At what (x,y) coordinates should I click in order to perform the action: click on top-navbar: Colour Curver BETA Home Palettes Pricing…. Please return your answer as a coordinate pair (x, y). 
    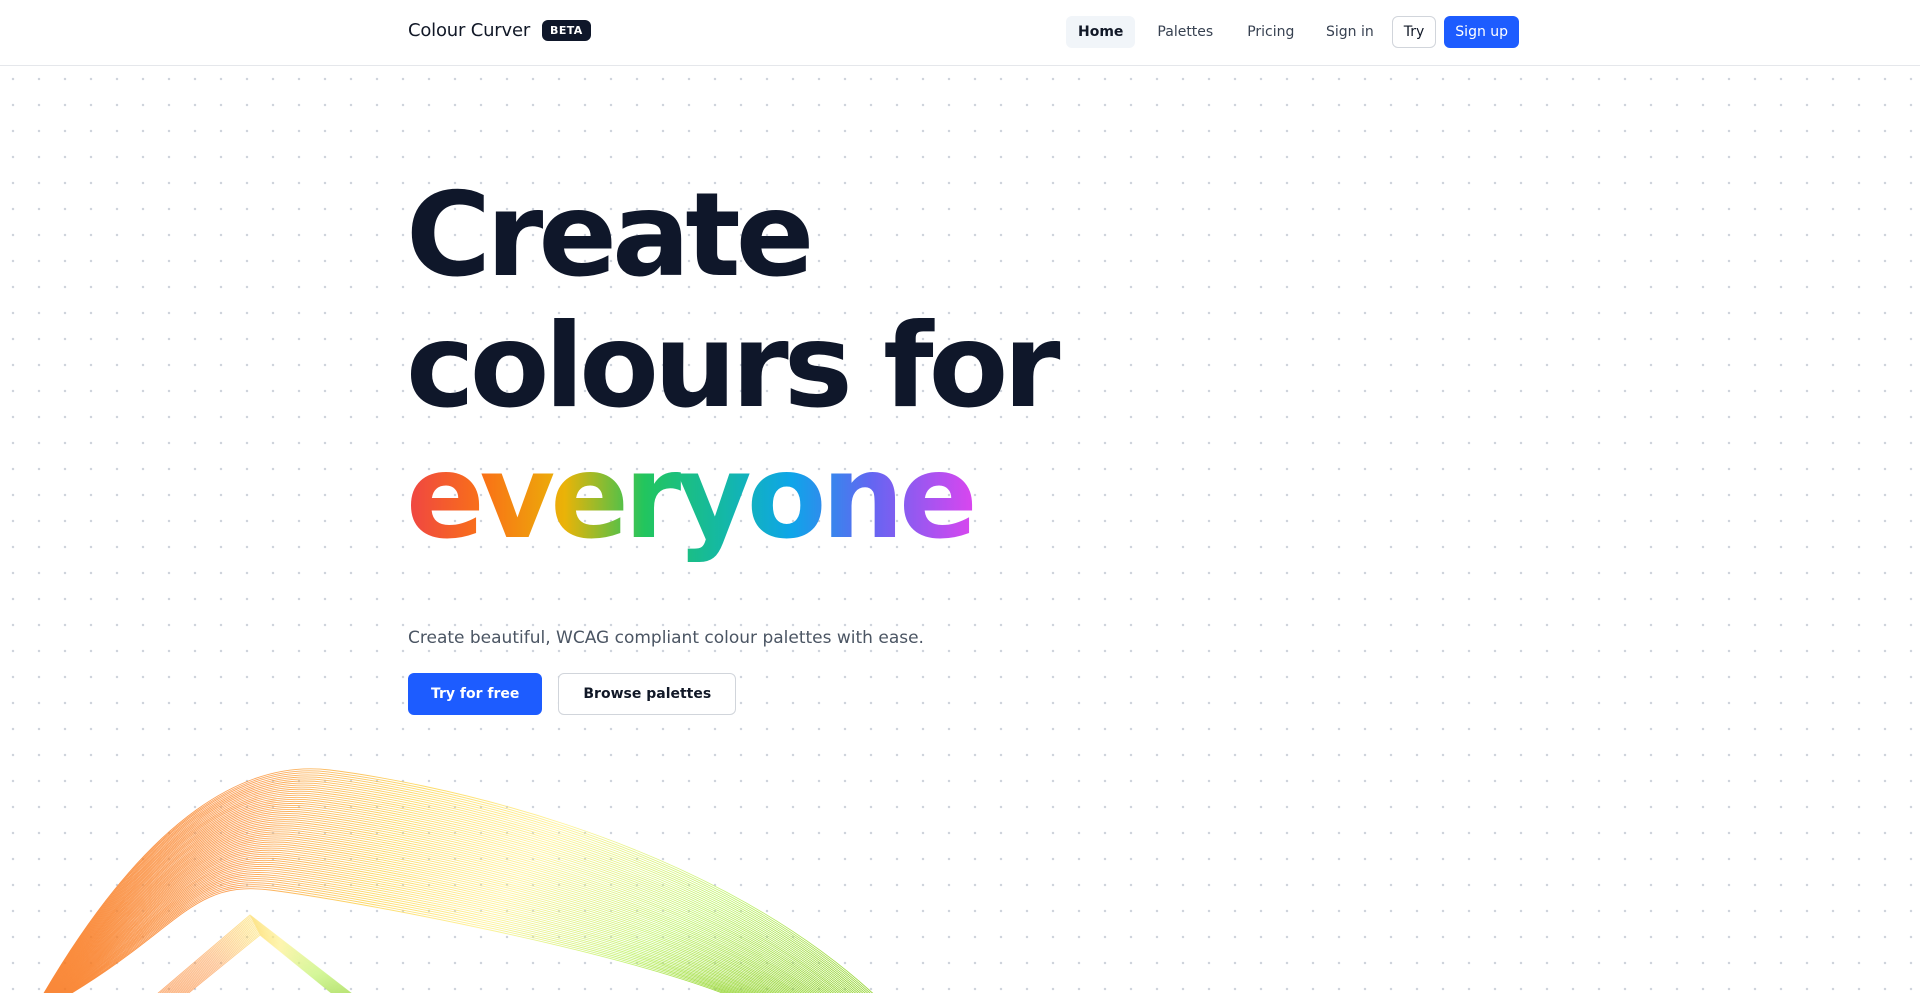
    Looking at the image, I should click on (960, 33).